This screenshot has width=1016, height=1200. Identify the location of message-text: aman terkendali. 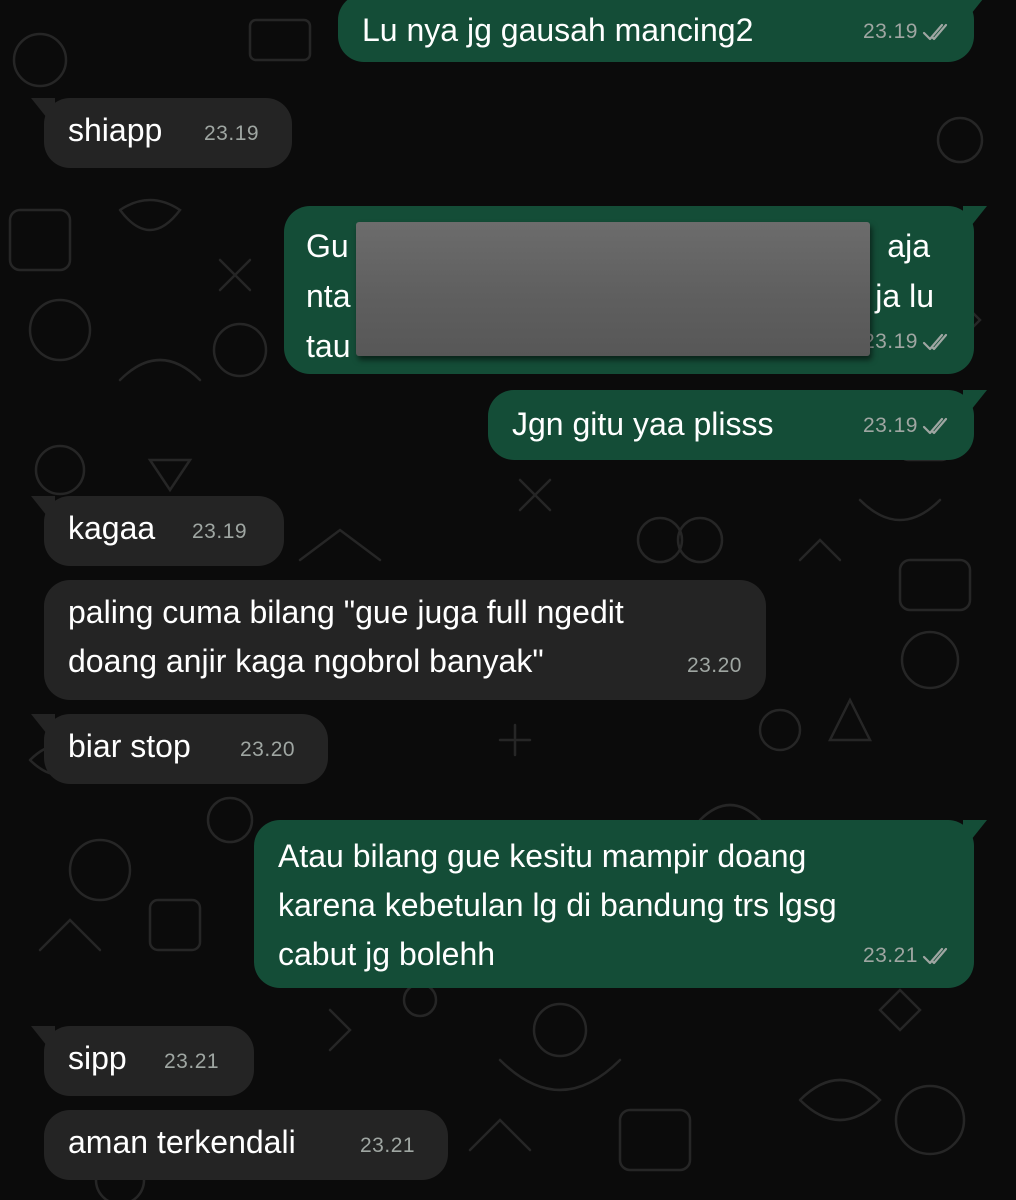
(182, 1142).